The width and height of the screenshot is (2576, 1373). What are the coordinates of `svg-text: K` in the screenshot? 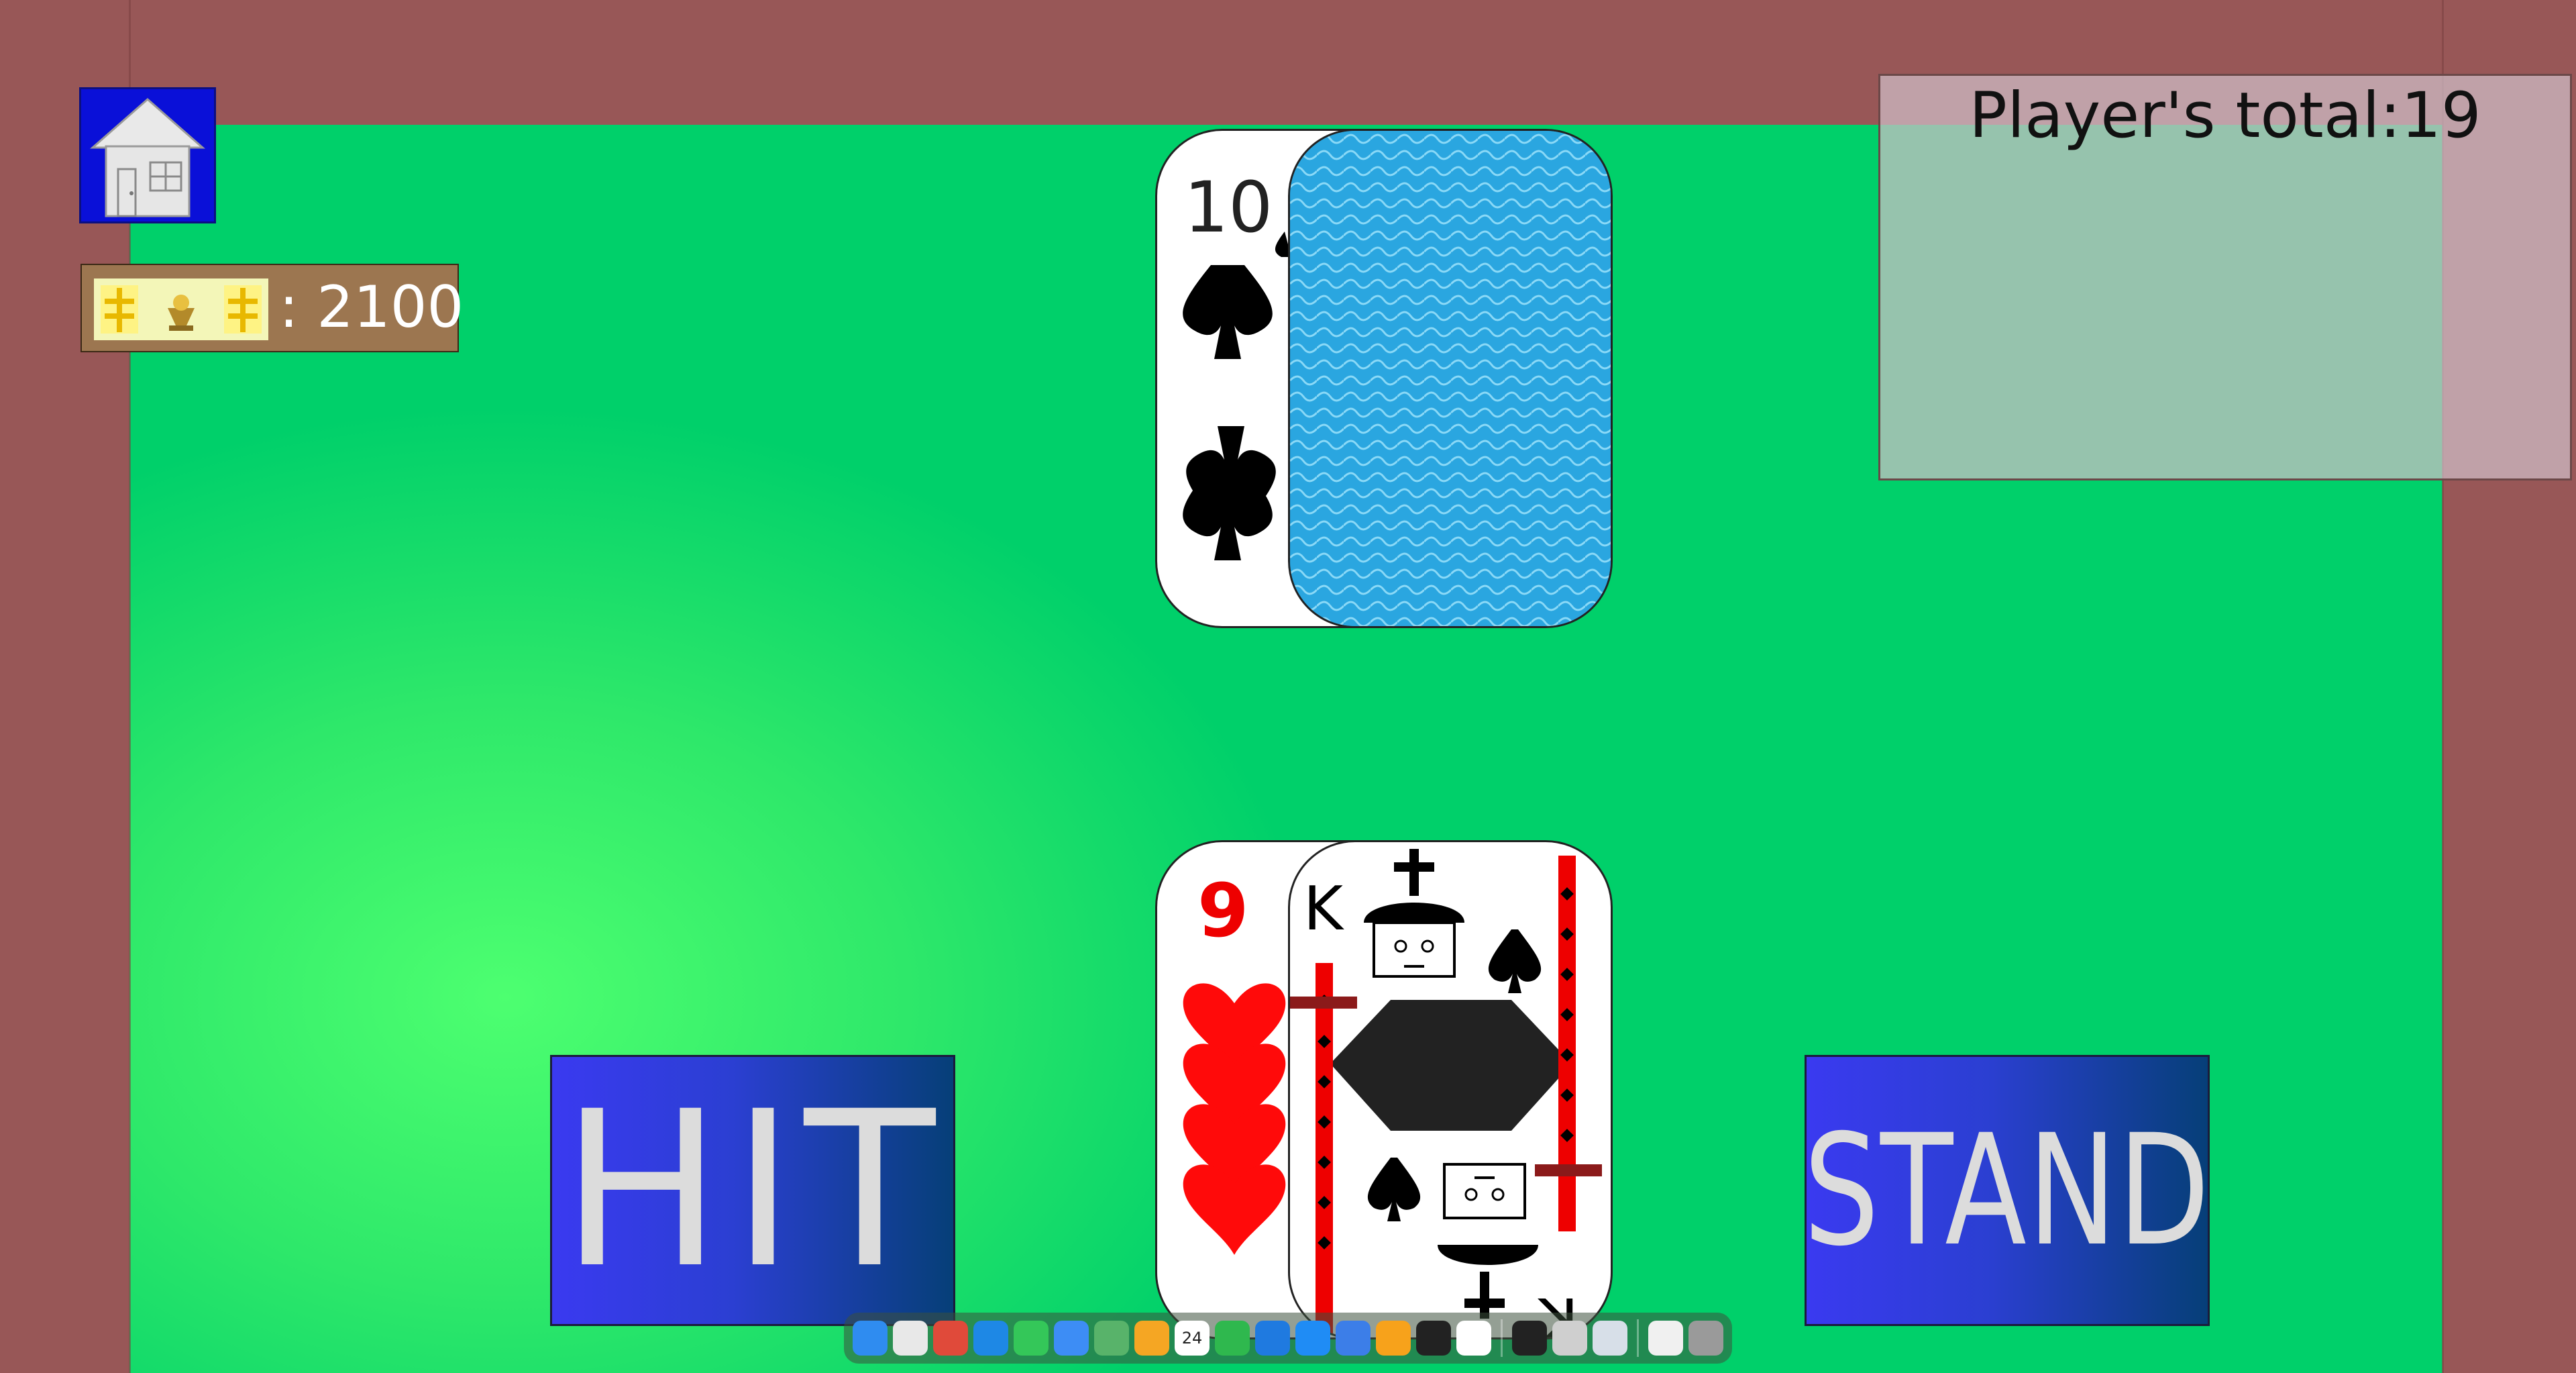 It's located at (1323, 909).